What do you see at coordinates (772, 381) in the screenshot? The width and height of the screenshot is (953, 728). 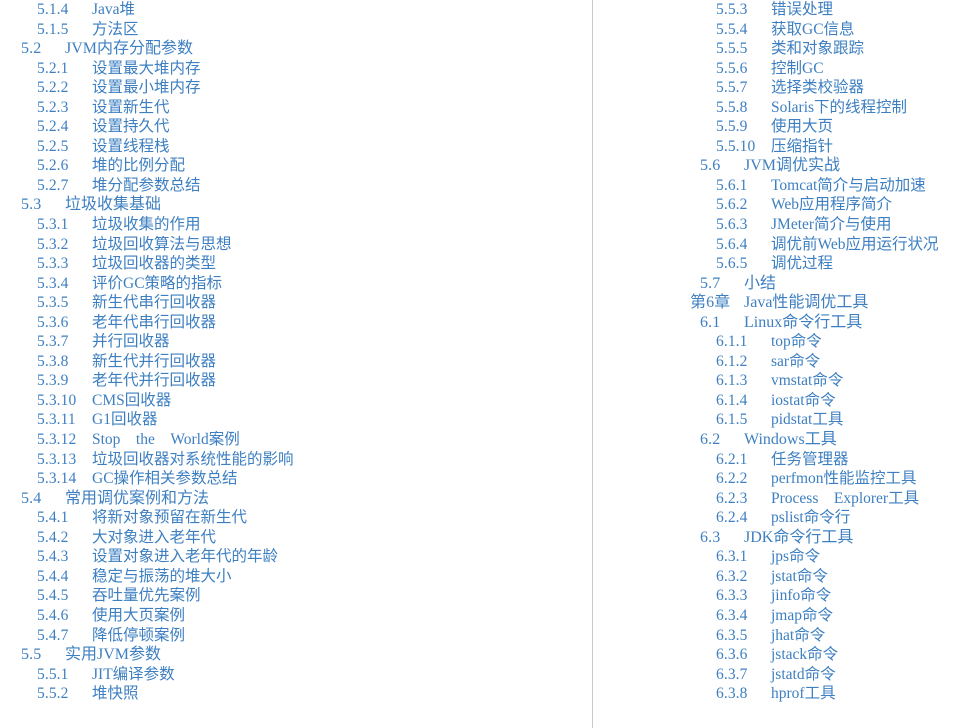 I see `toc-entry: 6.1.3 vmstat命令` at bounding box center [772, 381].